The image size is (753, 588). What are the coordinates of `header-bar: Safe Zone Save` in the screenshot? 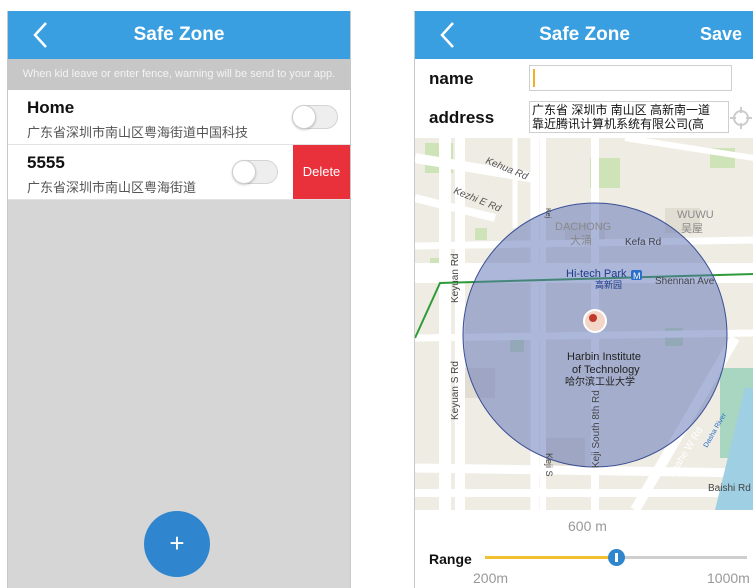 It's located at (584, 35).